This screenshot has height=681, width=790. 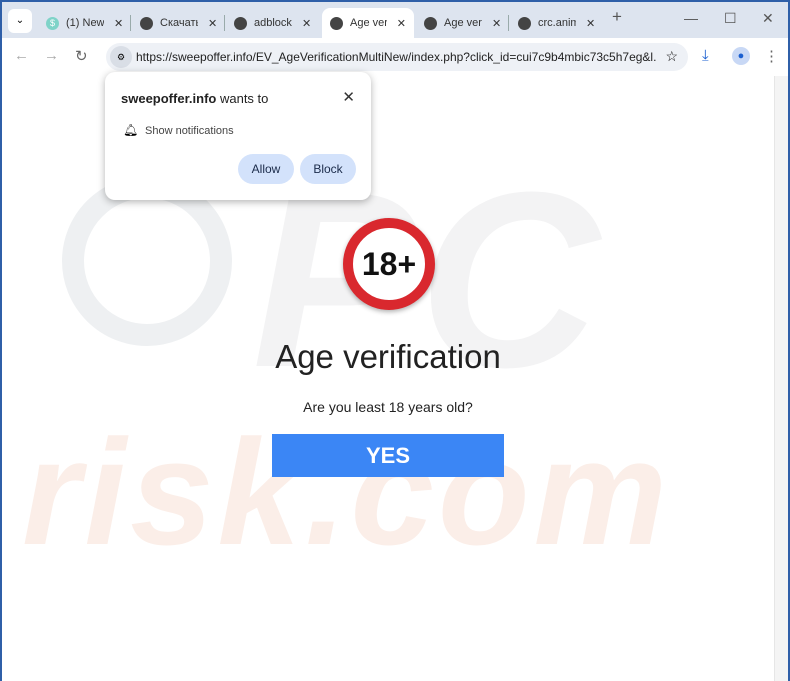 I want to click on age-18-badge: 18+, so click(x=389, y=264).